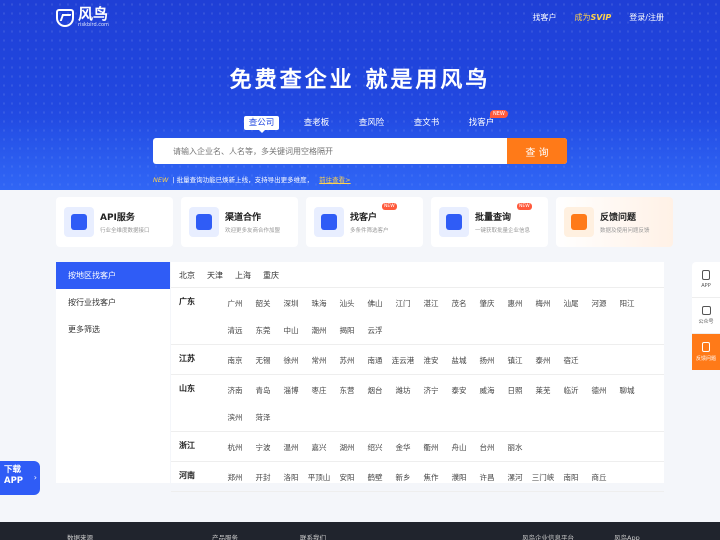  What do you see at coordinates (243, 278) in the screenshot?
I see `city-link: 上海` at bounding box center [243, 278].